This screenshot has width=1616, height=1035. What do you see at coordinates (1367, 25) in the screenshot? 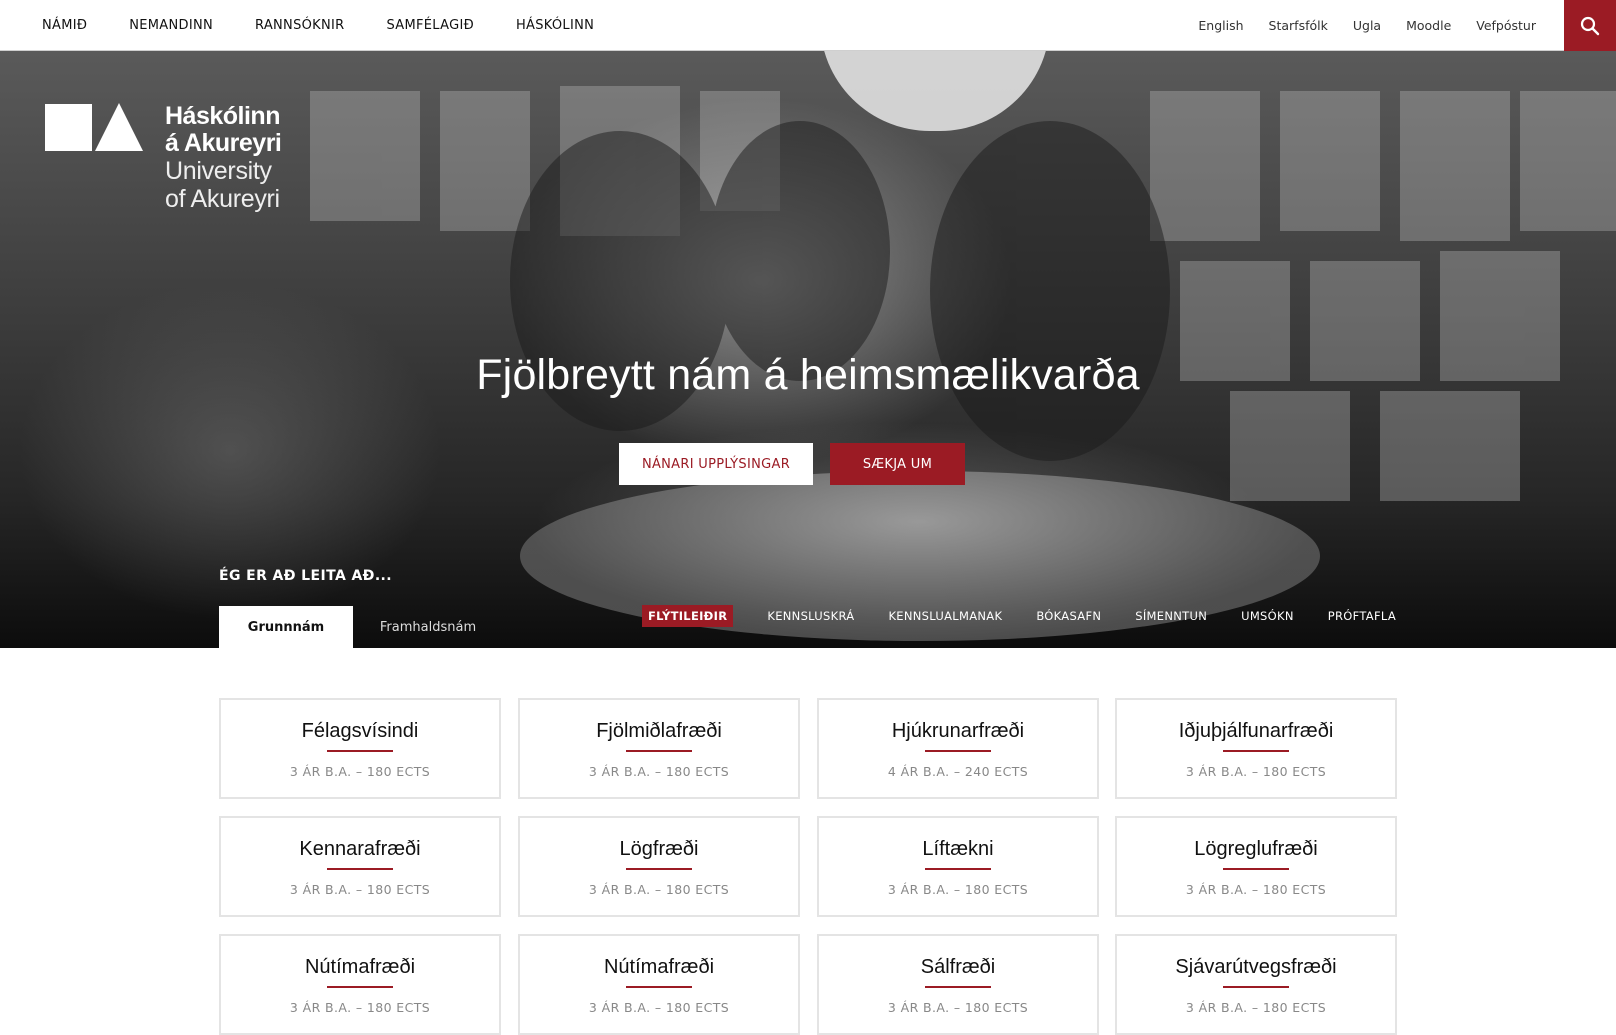
I see `util-ugla: Ugla` at bounding box center [1367, 25].